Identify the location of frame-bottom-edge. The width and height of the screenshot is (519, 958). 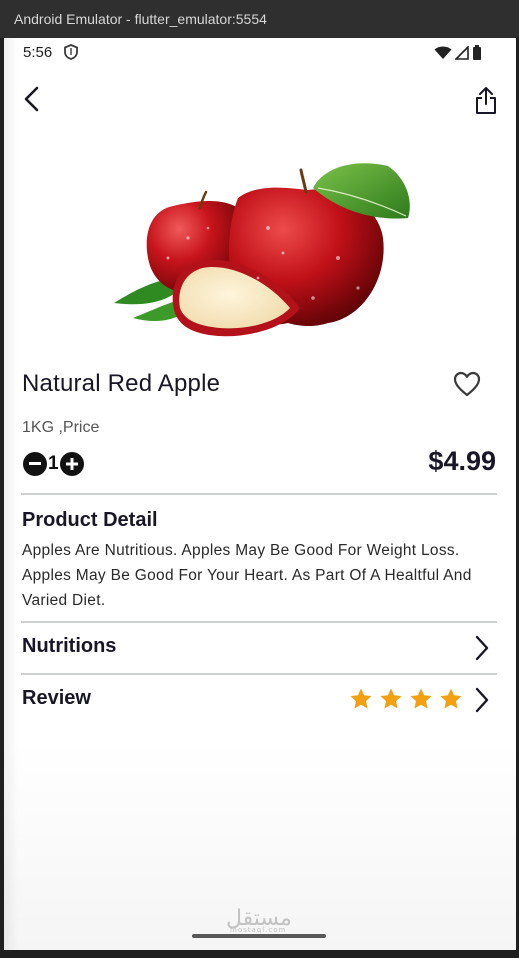
(259, 954).